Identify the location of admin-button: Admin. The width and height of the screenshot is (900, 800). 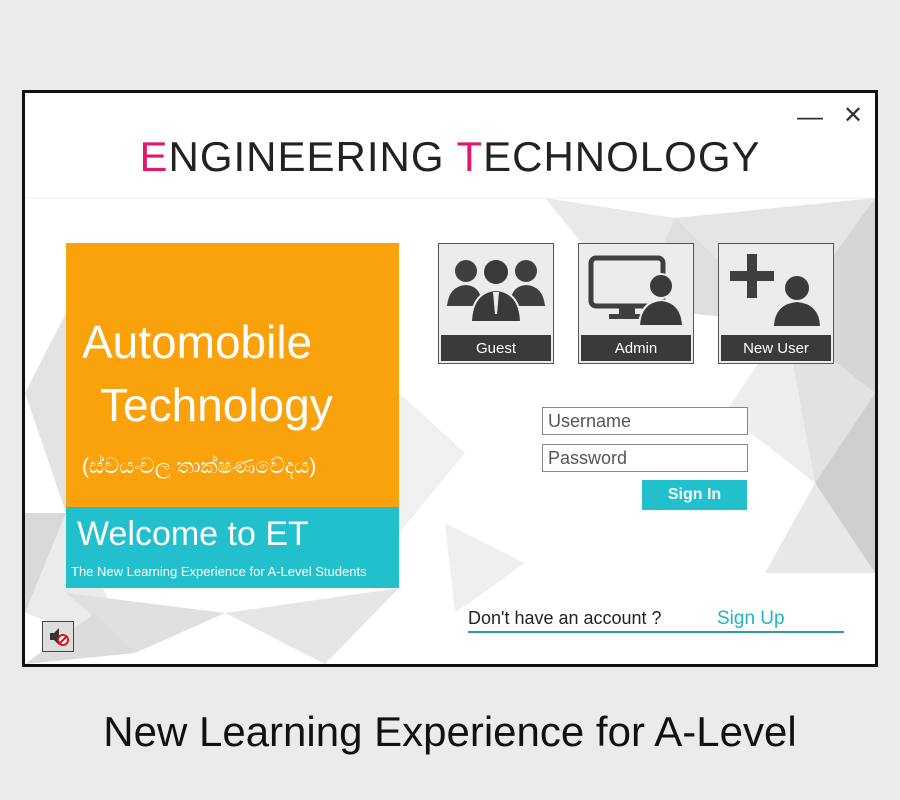
(636, 303).